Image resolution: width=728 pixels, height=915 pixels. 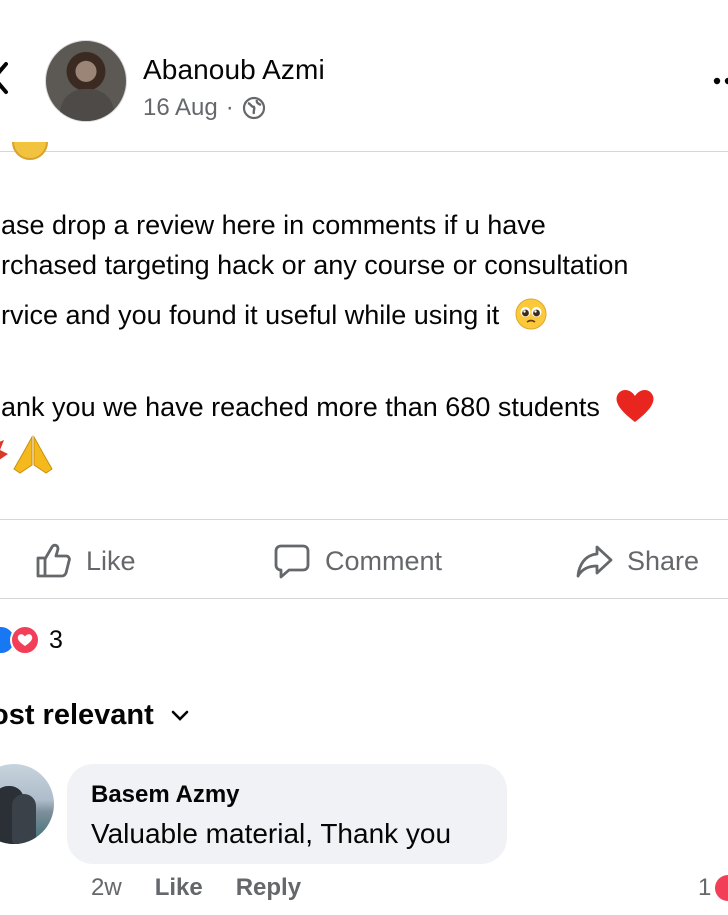 I want to click on reaction-count: 3, so click(x=56, y=639).